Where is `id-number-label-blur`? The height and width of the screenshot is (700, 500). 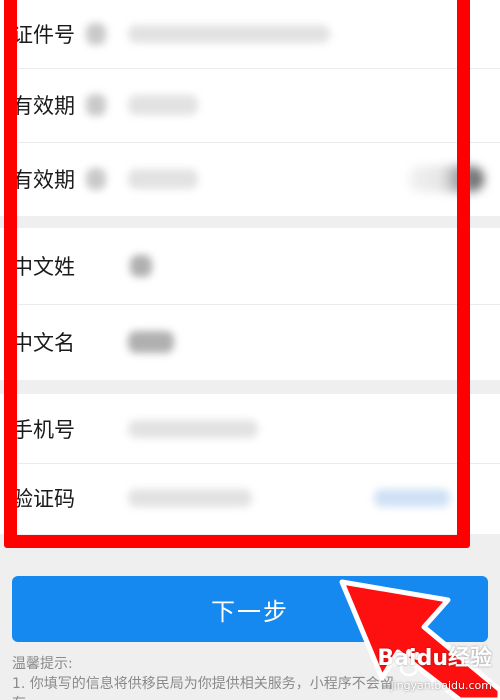
id-number-label-blur is located at coordinates (96, 34).